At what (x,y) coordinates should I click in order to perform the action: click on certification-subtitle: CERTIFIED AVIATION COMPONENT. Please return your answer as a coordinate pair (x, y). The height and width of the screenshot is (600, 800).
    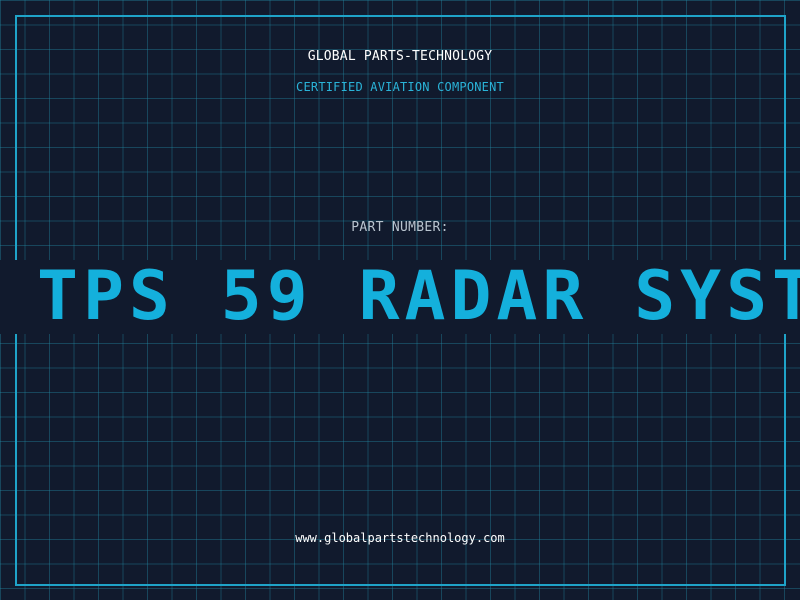
    Looking at the image, I should click on (400, 87).